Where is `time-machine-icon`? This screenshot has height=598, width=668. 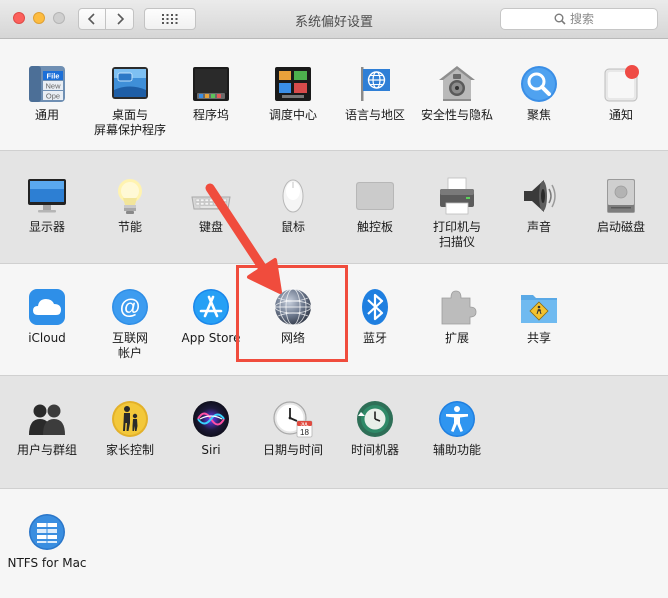 time-machine-icon is located at coordinates (375, 419).